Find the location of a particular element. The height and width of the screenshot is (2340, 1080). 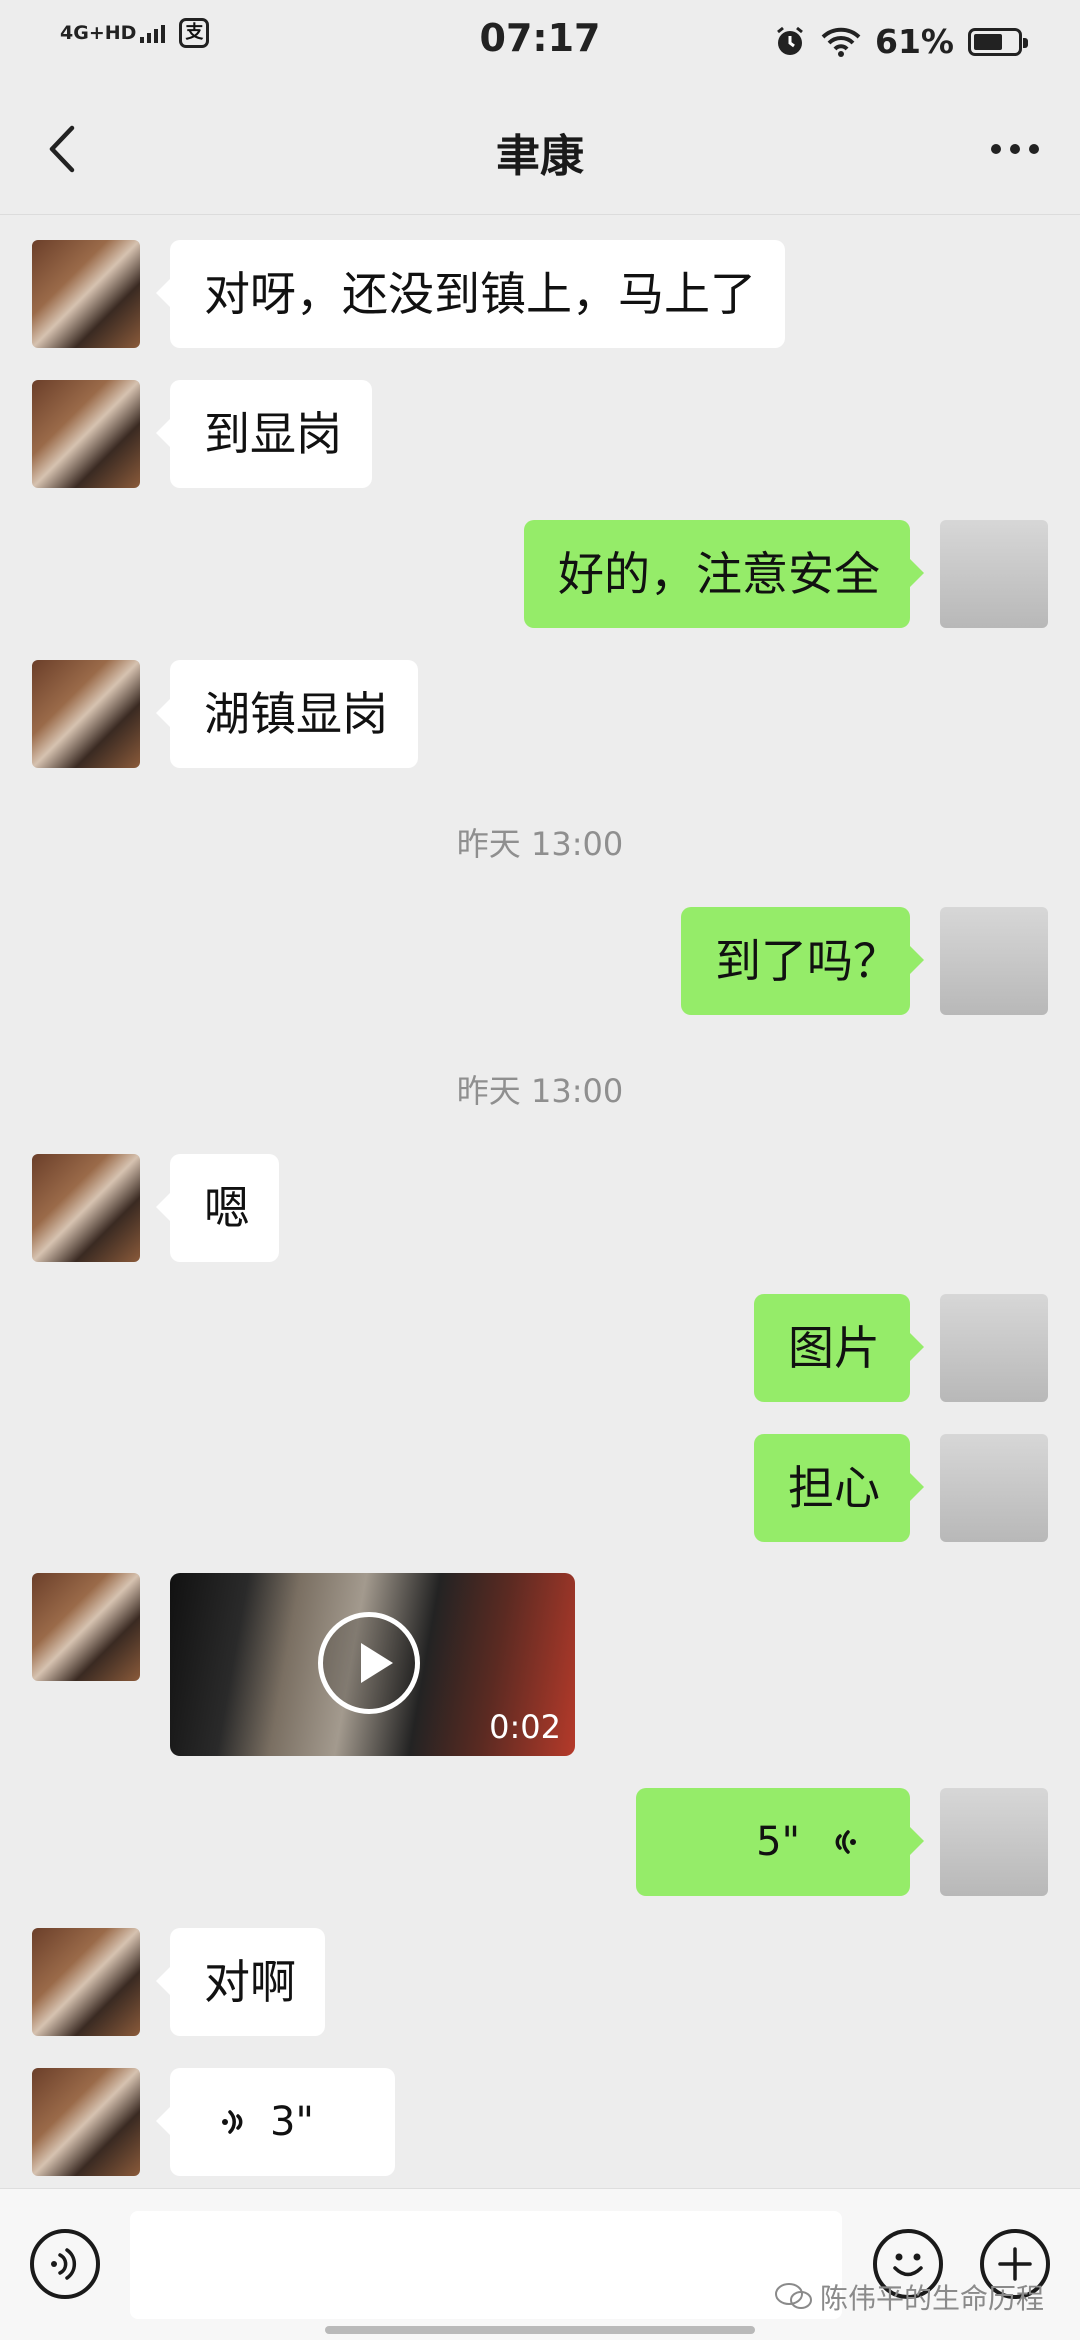

outgoing-message: 到了吗？ is located at coordinates (802, 961).